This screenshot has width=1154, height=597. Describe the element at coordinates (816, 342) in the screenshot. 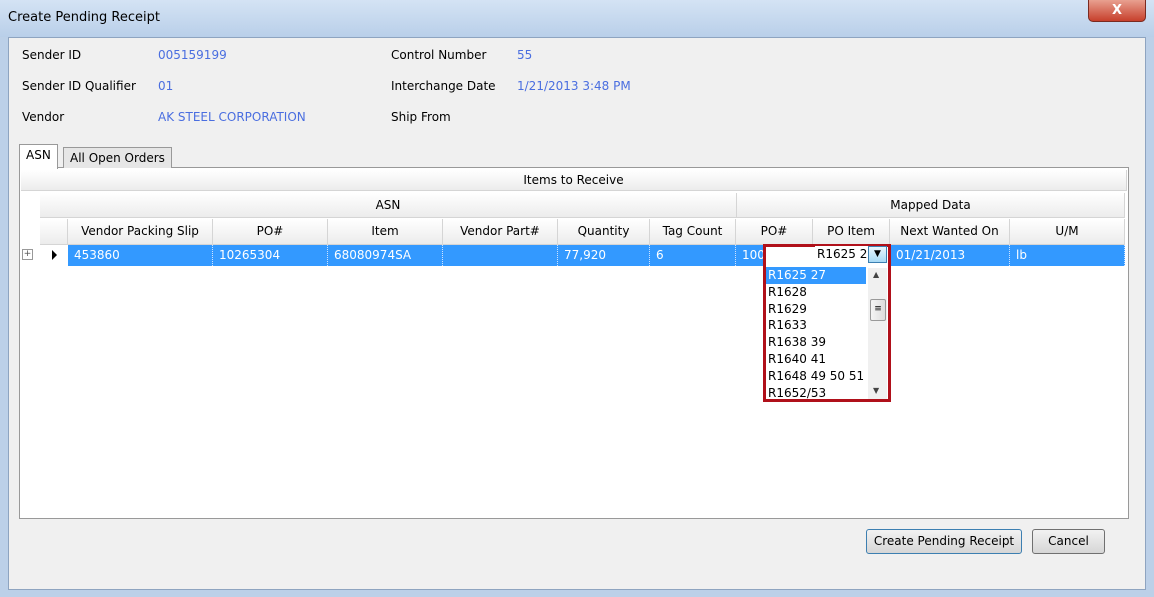

I see `dropdown-option: R1638 39` at that location.